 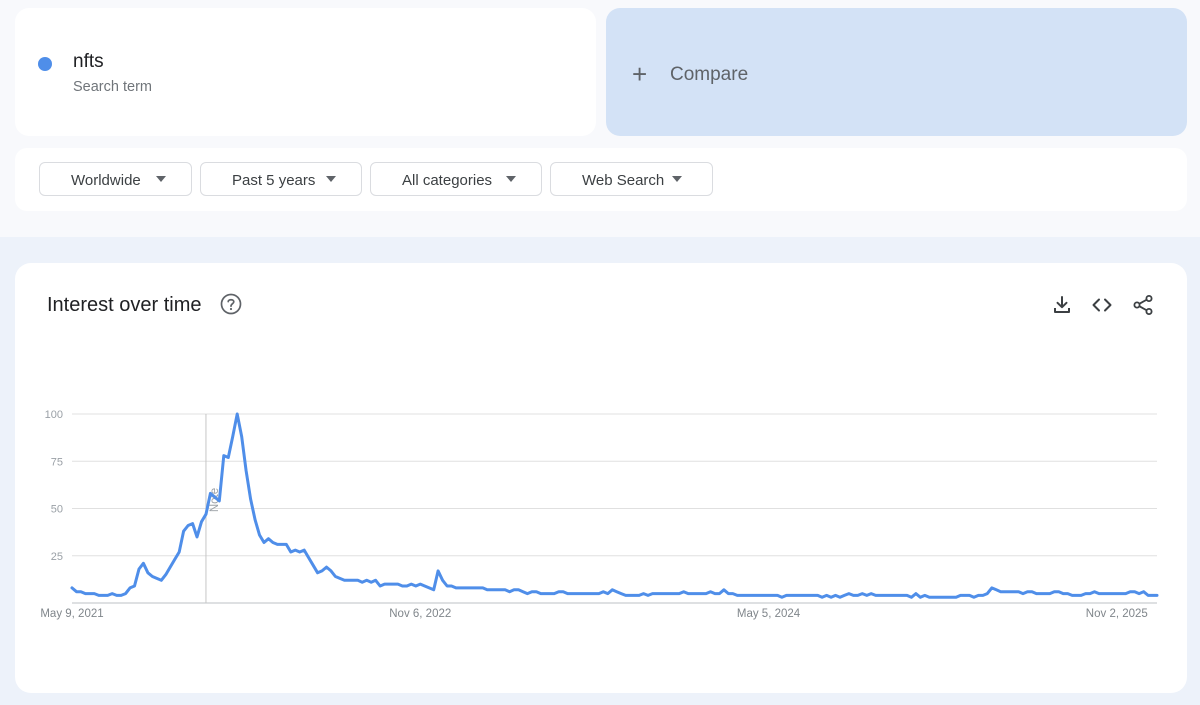 What do you see at coordinates (71, 614) in the screenshot?
I see `x-tick-label: May 9, 2021` at bounding box center [71, 614].